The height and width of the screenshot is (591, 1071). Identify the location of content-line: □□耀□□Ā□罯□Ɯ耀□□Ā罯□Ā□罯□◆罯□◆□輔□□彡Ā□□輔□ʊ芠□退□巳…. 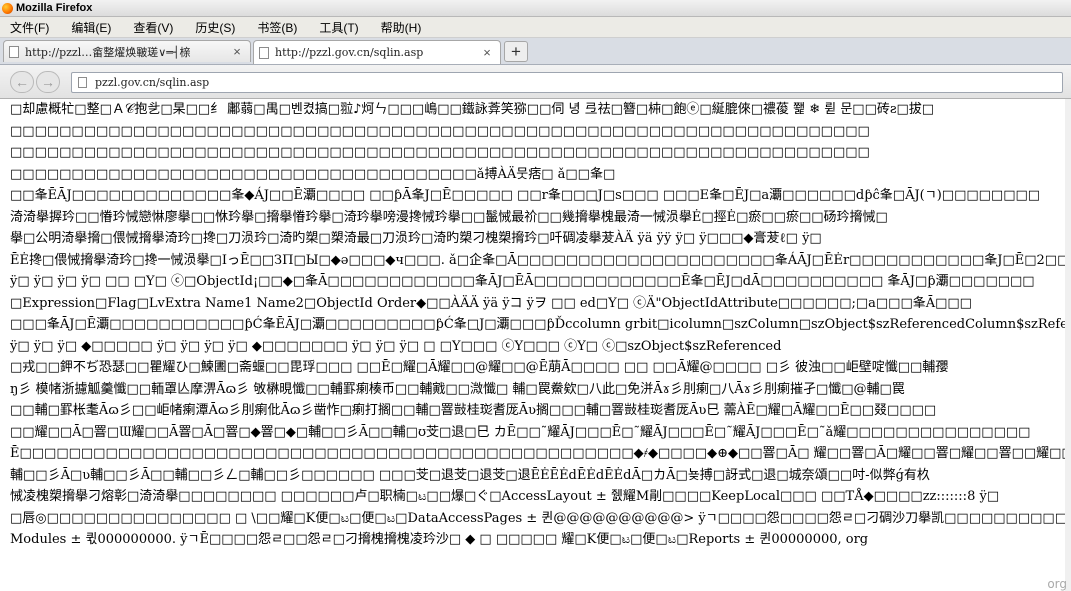
(520, 432).